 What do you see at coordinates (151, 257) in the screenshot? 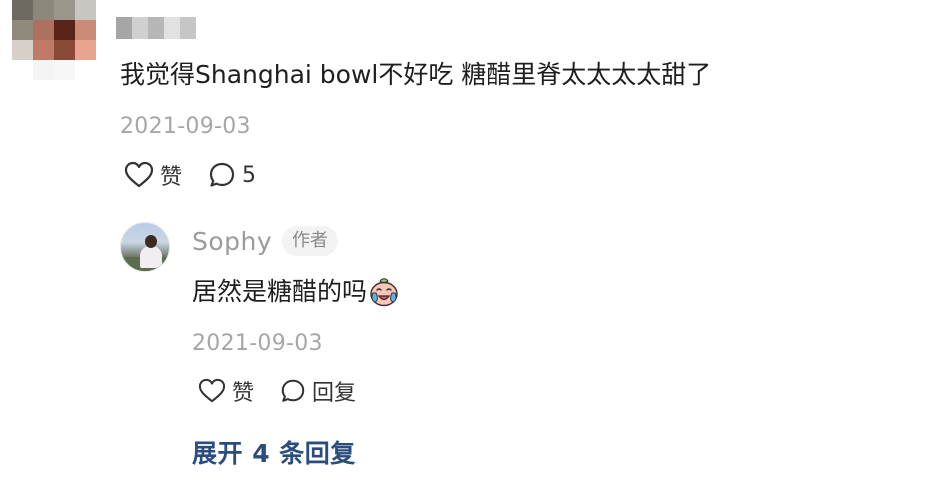
I see `avatar-figure-body` at bounding box center [151, 257].